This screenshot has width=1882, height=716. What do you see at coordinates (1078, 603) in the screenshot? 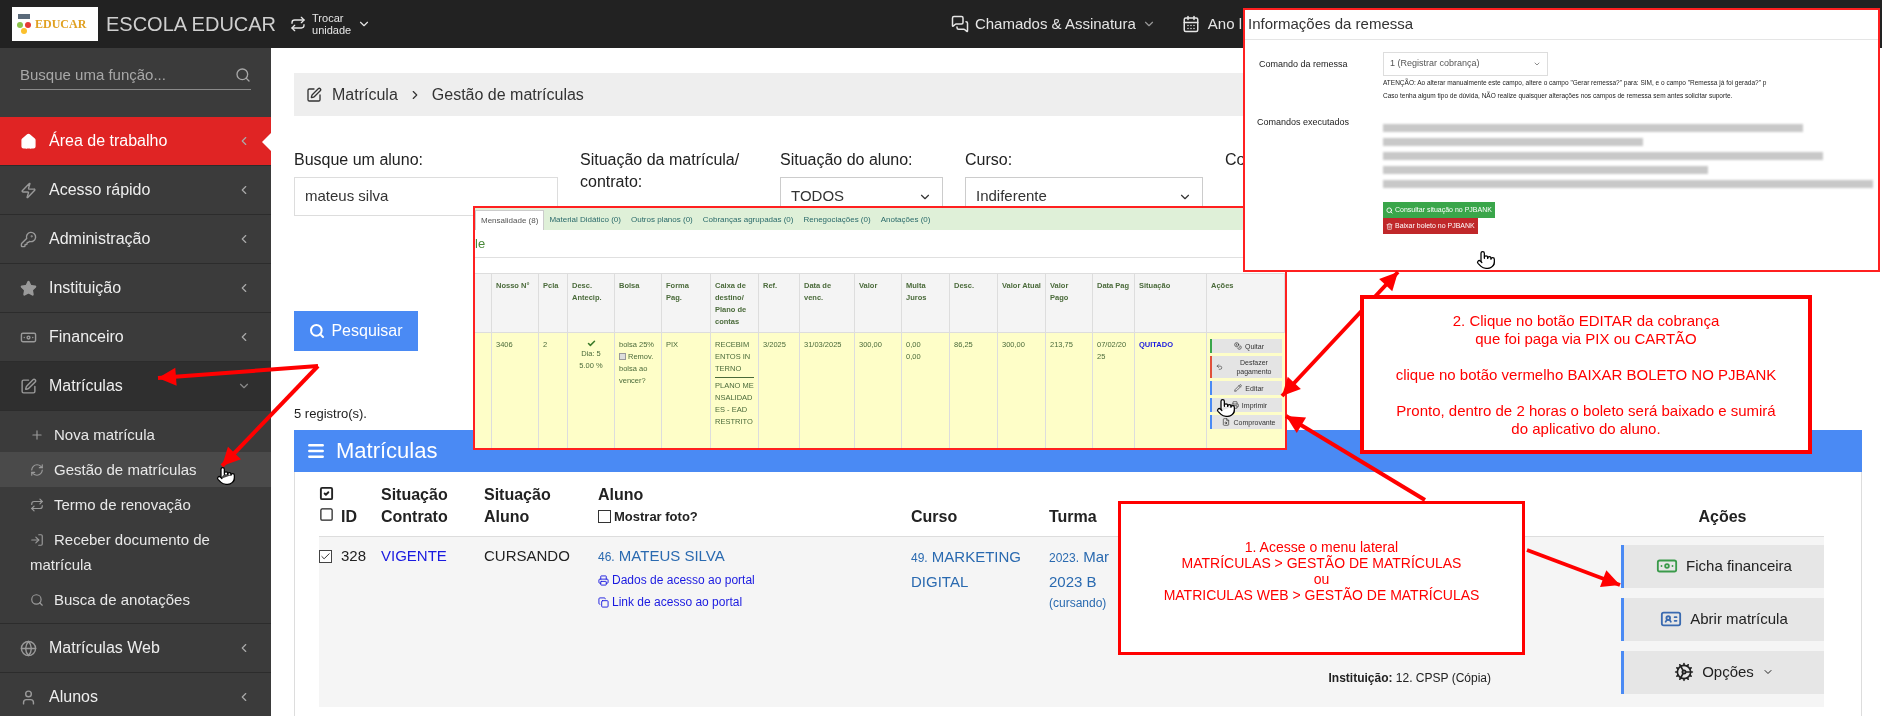
I see `class-status: (cursando)` at bounding box center [1078, 603].